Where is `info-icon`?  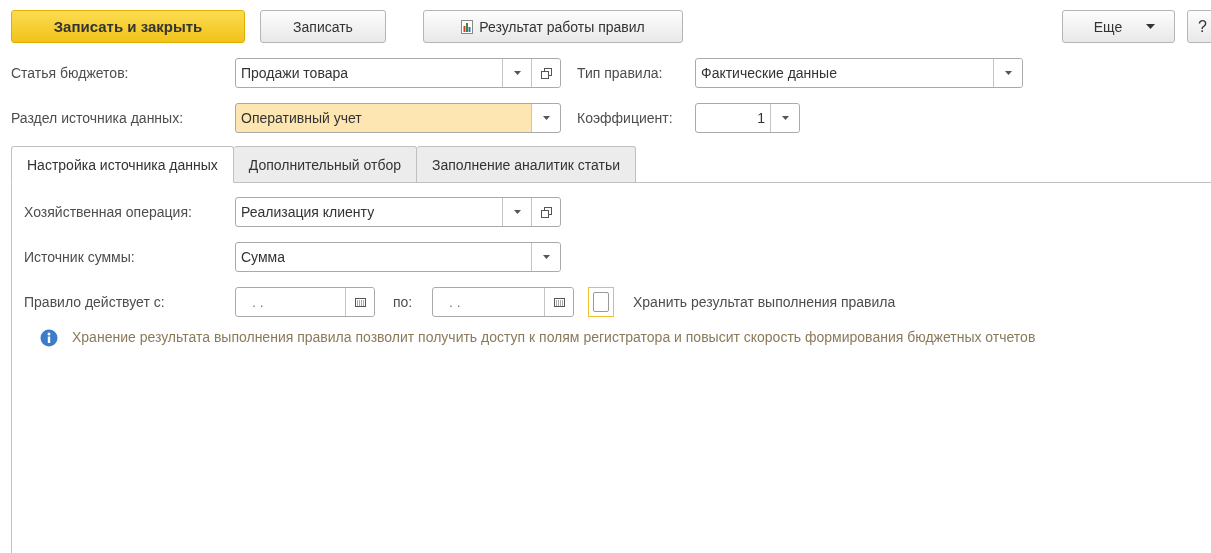
info-icon is located at coordinates (49, 338).